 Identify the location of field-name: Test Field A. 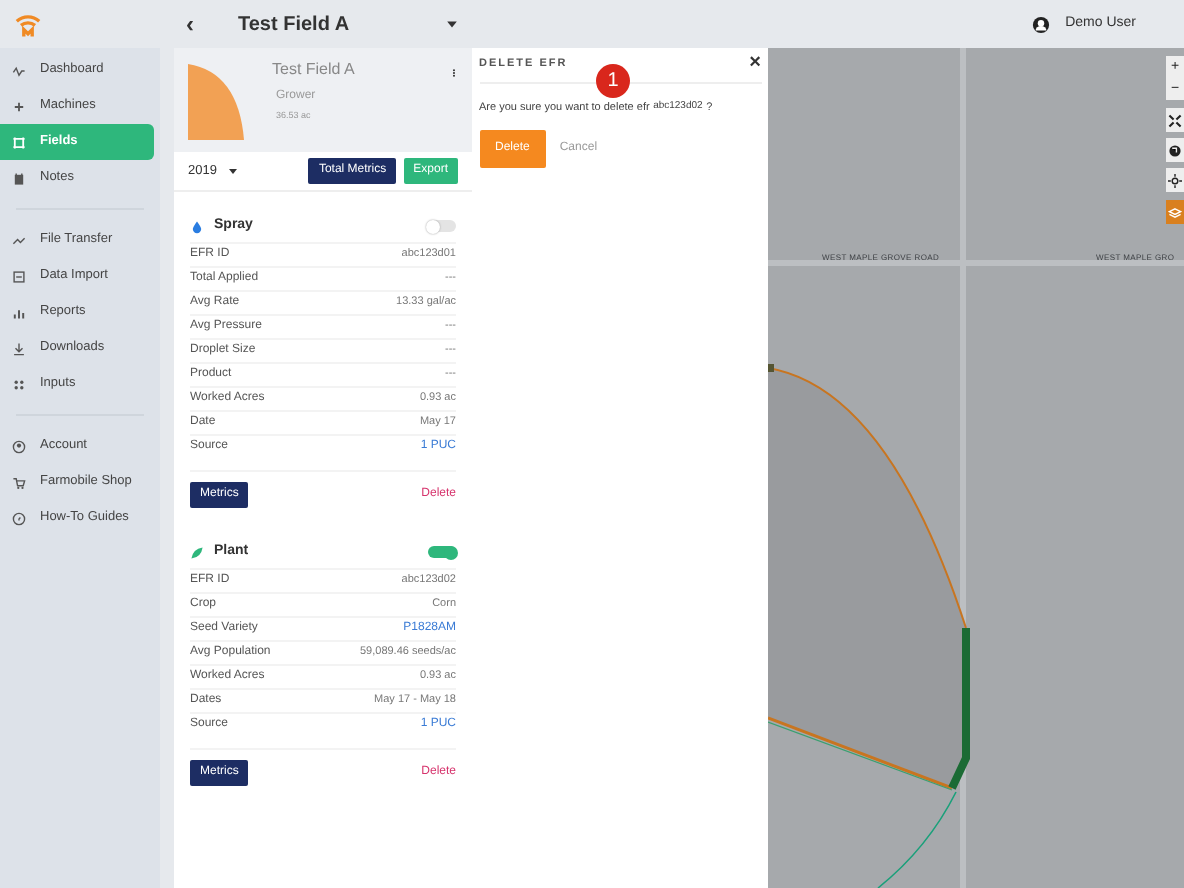
(314, 70).